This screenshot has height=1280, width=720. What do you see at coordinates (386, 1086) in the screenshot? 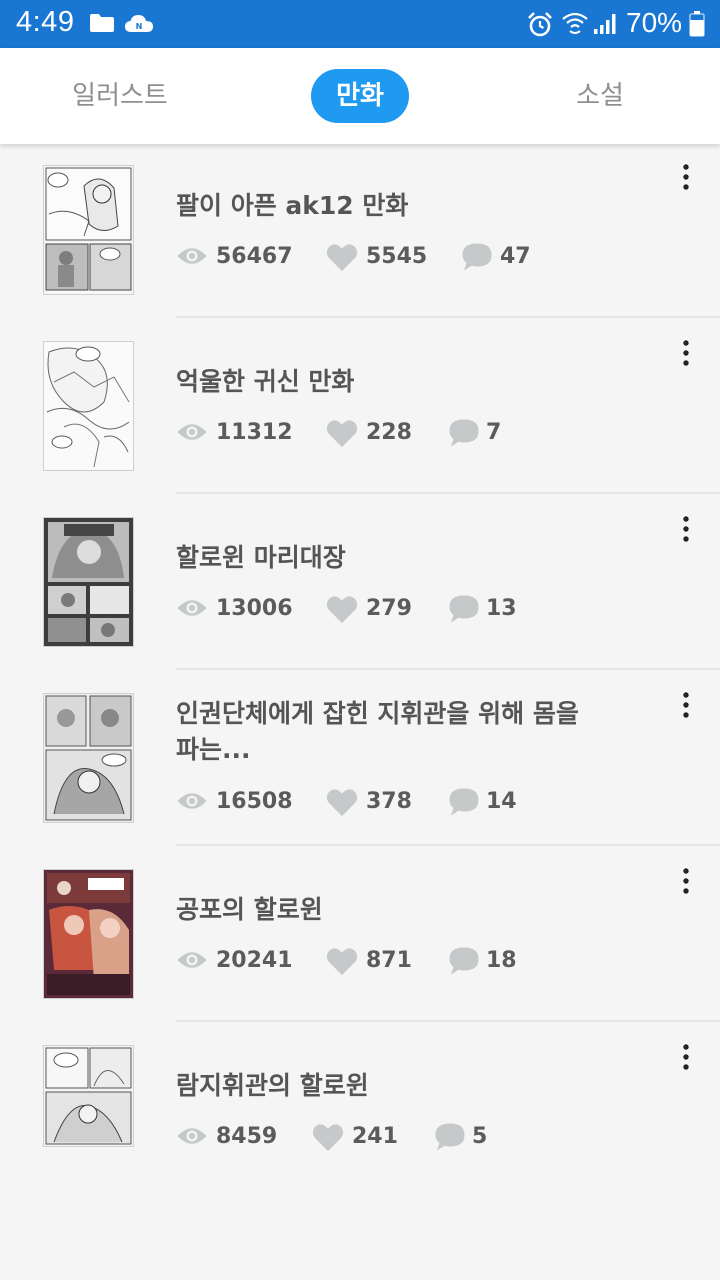
I see `comic-title: 람지휘관의 할로윈` at bounding box center [386, 1086].